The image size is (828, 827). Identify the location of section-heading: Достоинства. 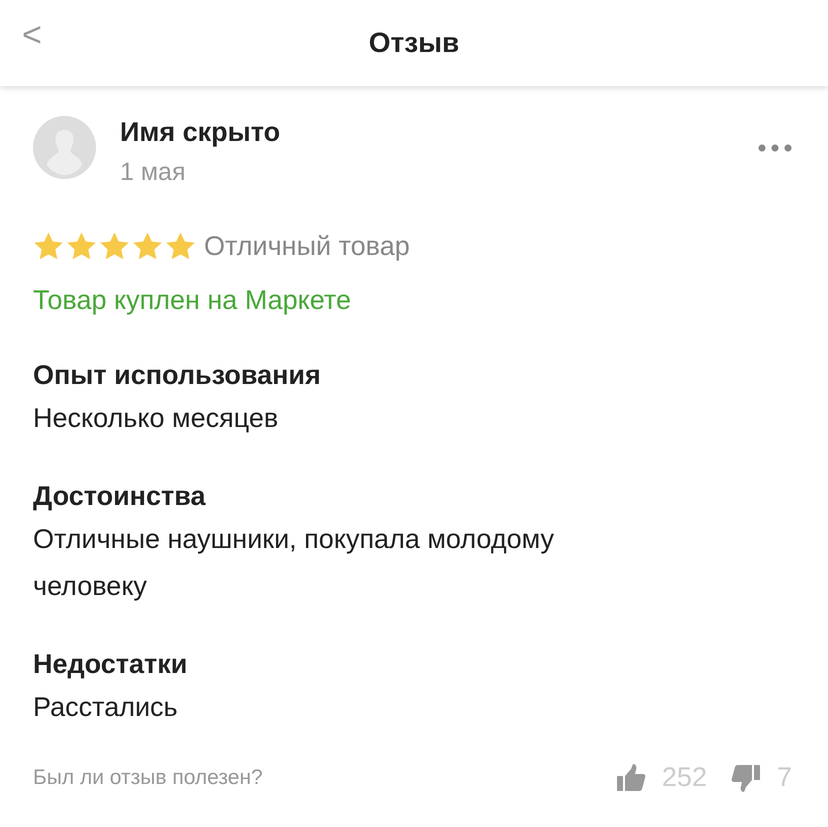
(120, 496).